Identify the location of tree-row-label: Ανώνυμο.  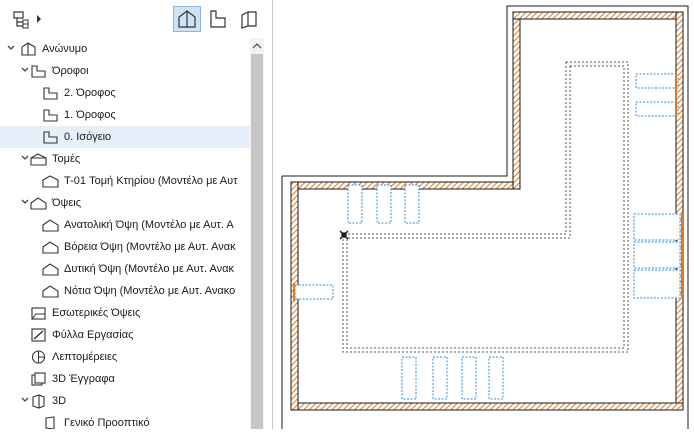
(65, 49).